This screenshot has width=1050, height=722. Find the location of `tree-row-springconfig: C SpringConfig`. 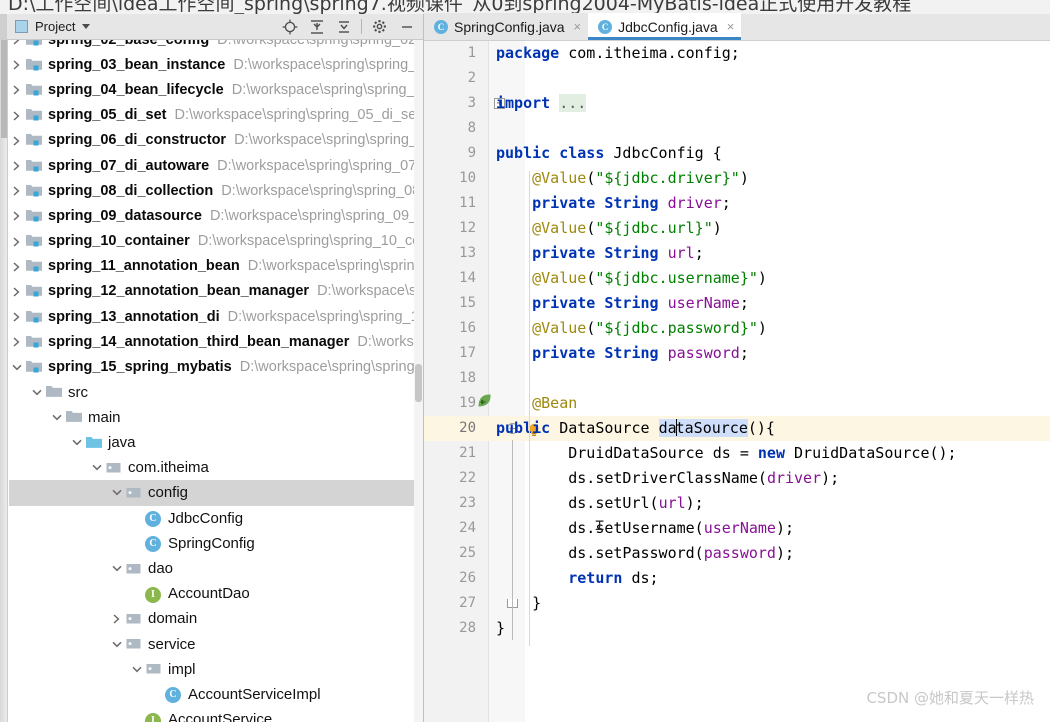

tree-row-springconfig: C SpringConfig is located at coordinates (212, 543).